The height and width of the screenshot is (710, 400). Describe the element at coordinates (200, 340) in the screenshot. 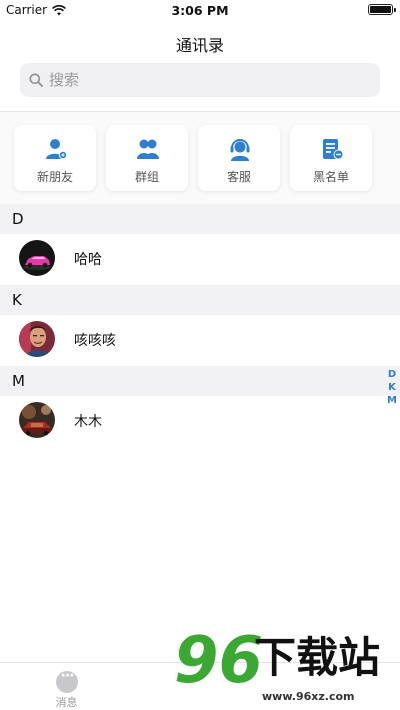

I see `contact-row: 咳咳咳` at that location.